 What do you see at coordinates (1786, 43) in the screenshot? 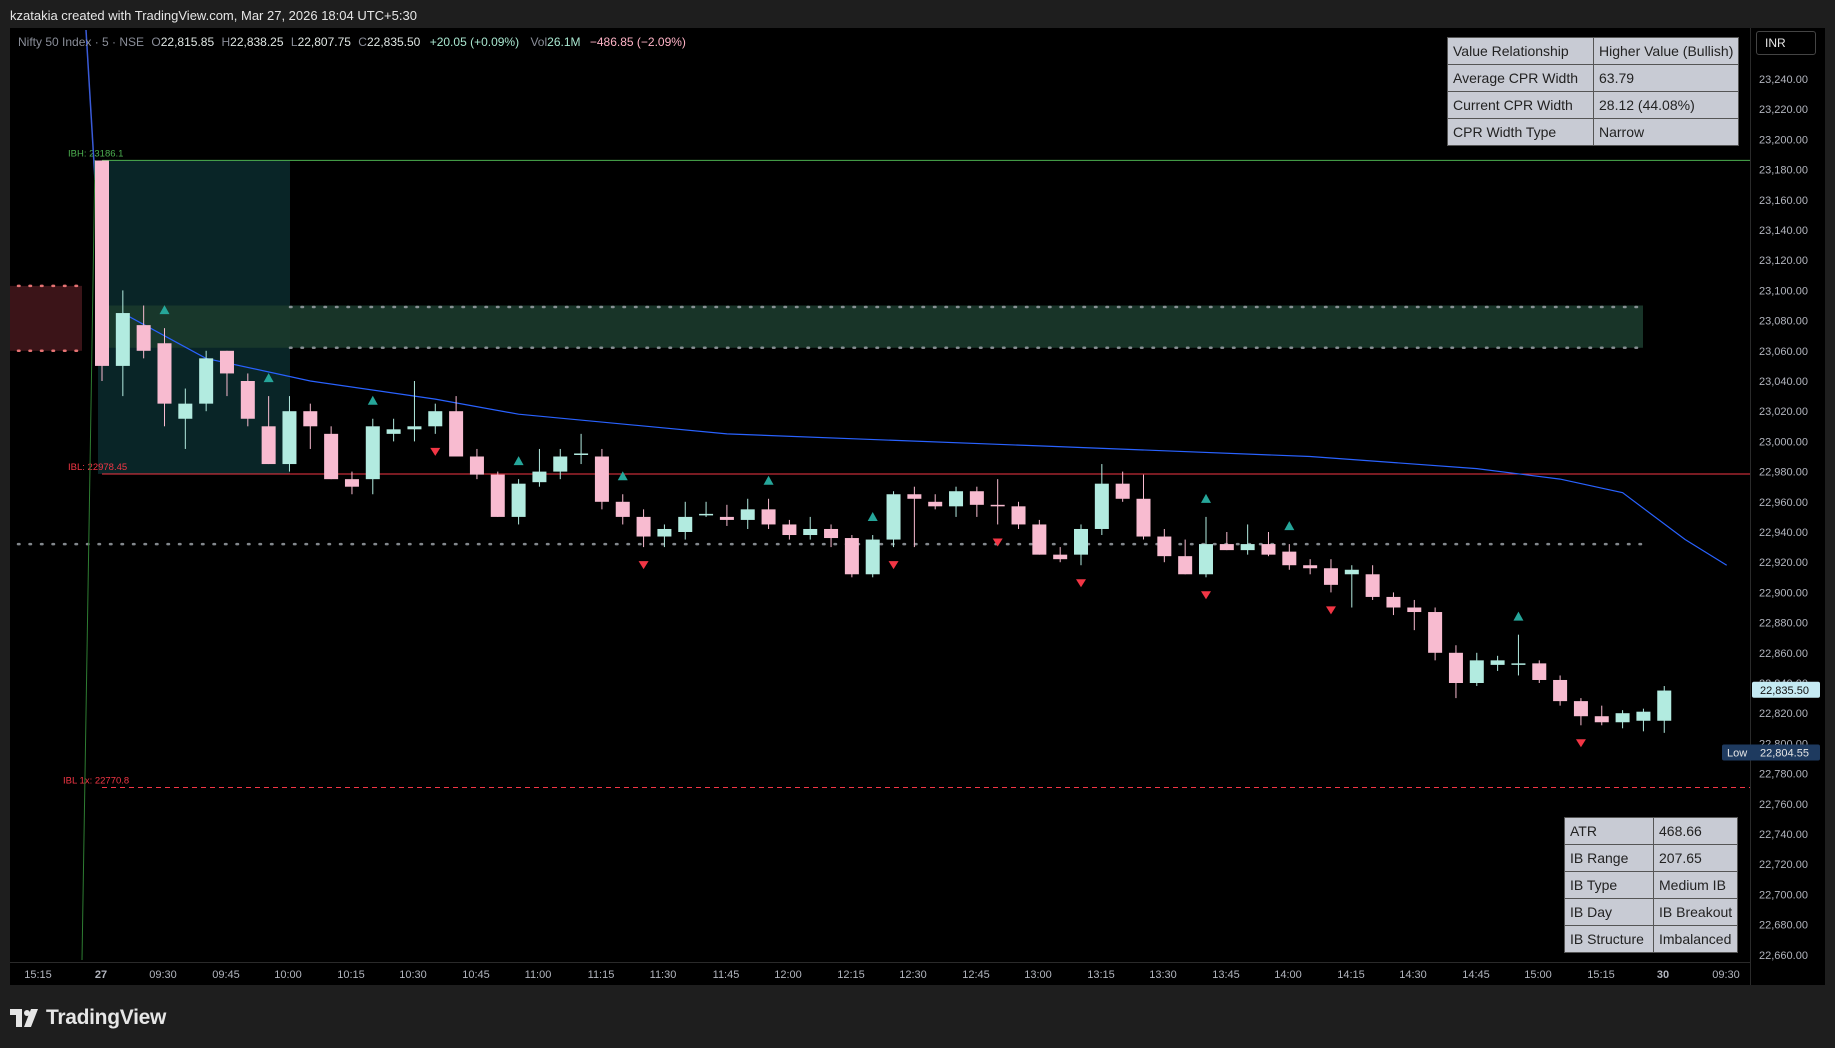
I see `currency-selector: INR` at bounding box center [1786, 43].